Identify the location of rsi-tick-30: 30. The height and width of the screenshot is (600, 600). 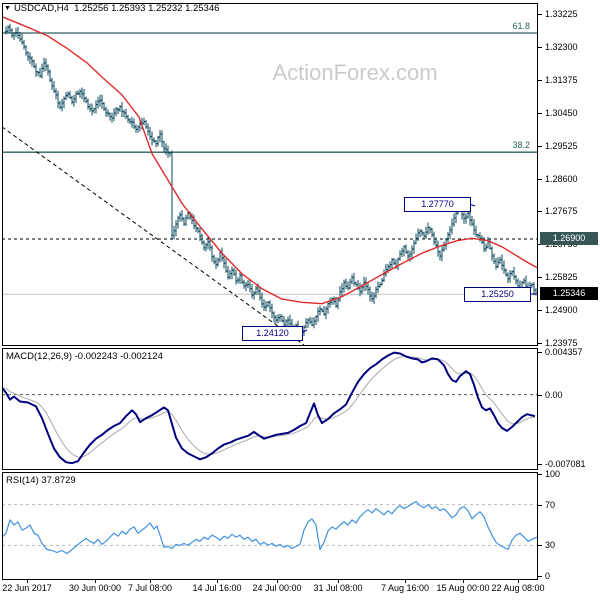
(550, 545).